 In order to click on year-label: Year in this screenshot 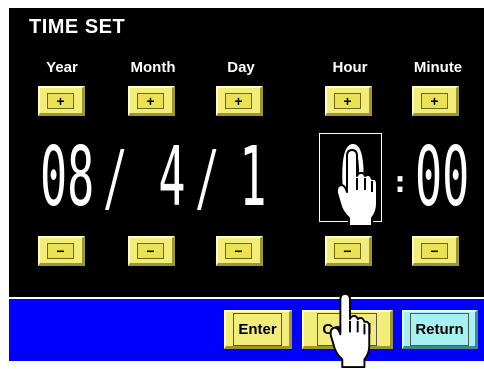, I will do `click(62, 67)`.